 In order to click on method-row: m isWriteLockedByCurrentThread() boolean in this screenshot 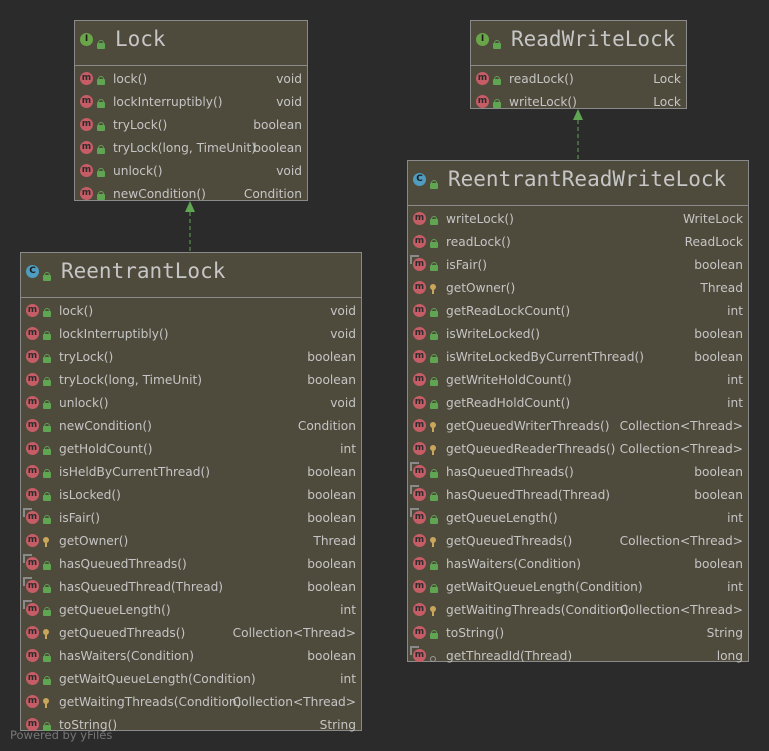, I will do `click(578, 357)`.